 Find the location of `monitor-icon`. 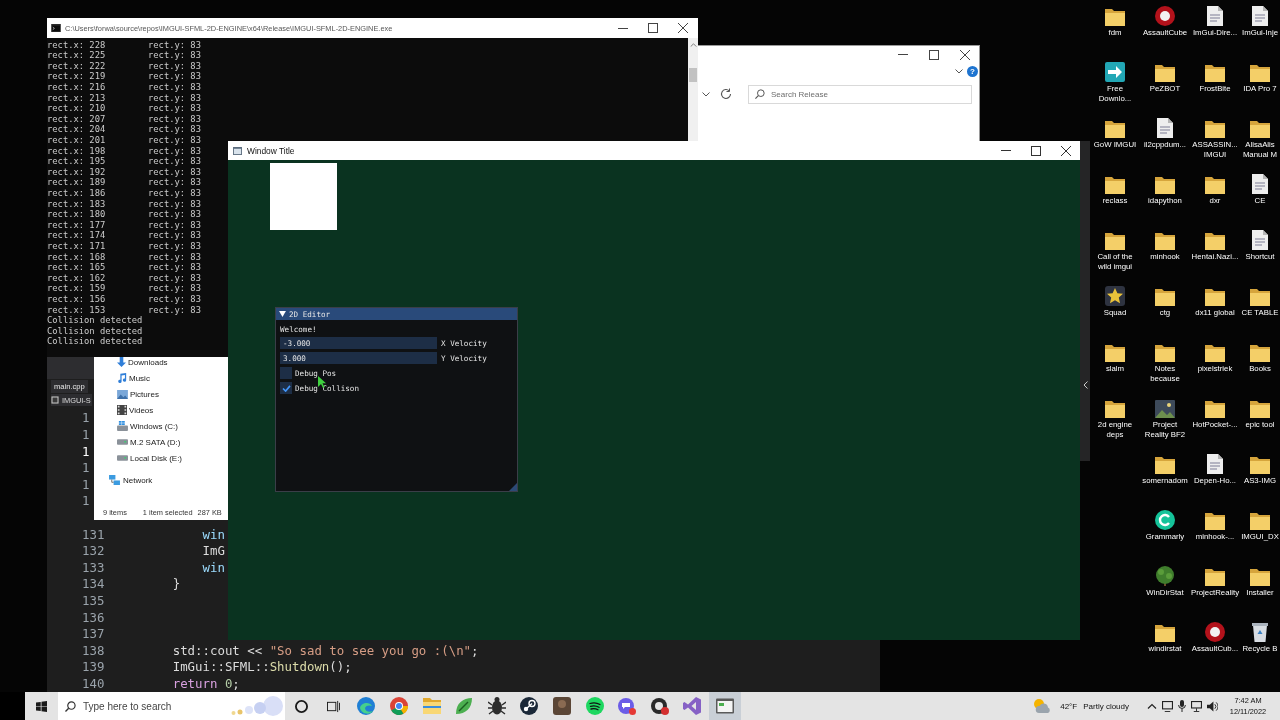

monitor-icon is located at coordinates (1196, 706).